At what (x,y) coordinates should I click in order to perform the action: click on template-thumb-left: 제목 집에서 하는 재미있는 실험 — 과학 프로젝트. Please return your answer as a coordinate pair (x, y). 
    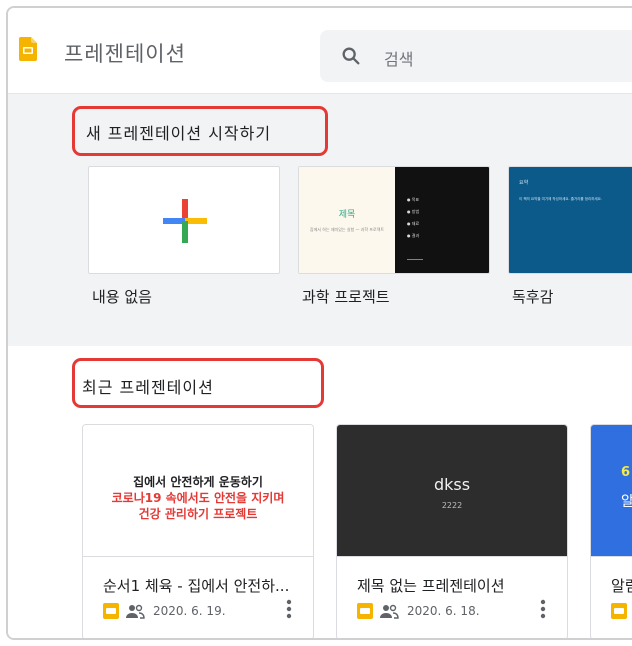
    Looking at the image, I should click on (347, 220).